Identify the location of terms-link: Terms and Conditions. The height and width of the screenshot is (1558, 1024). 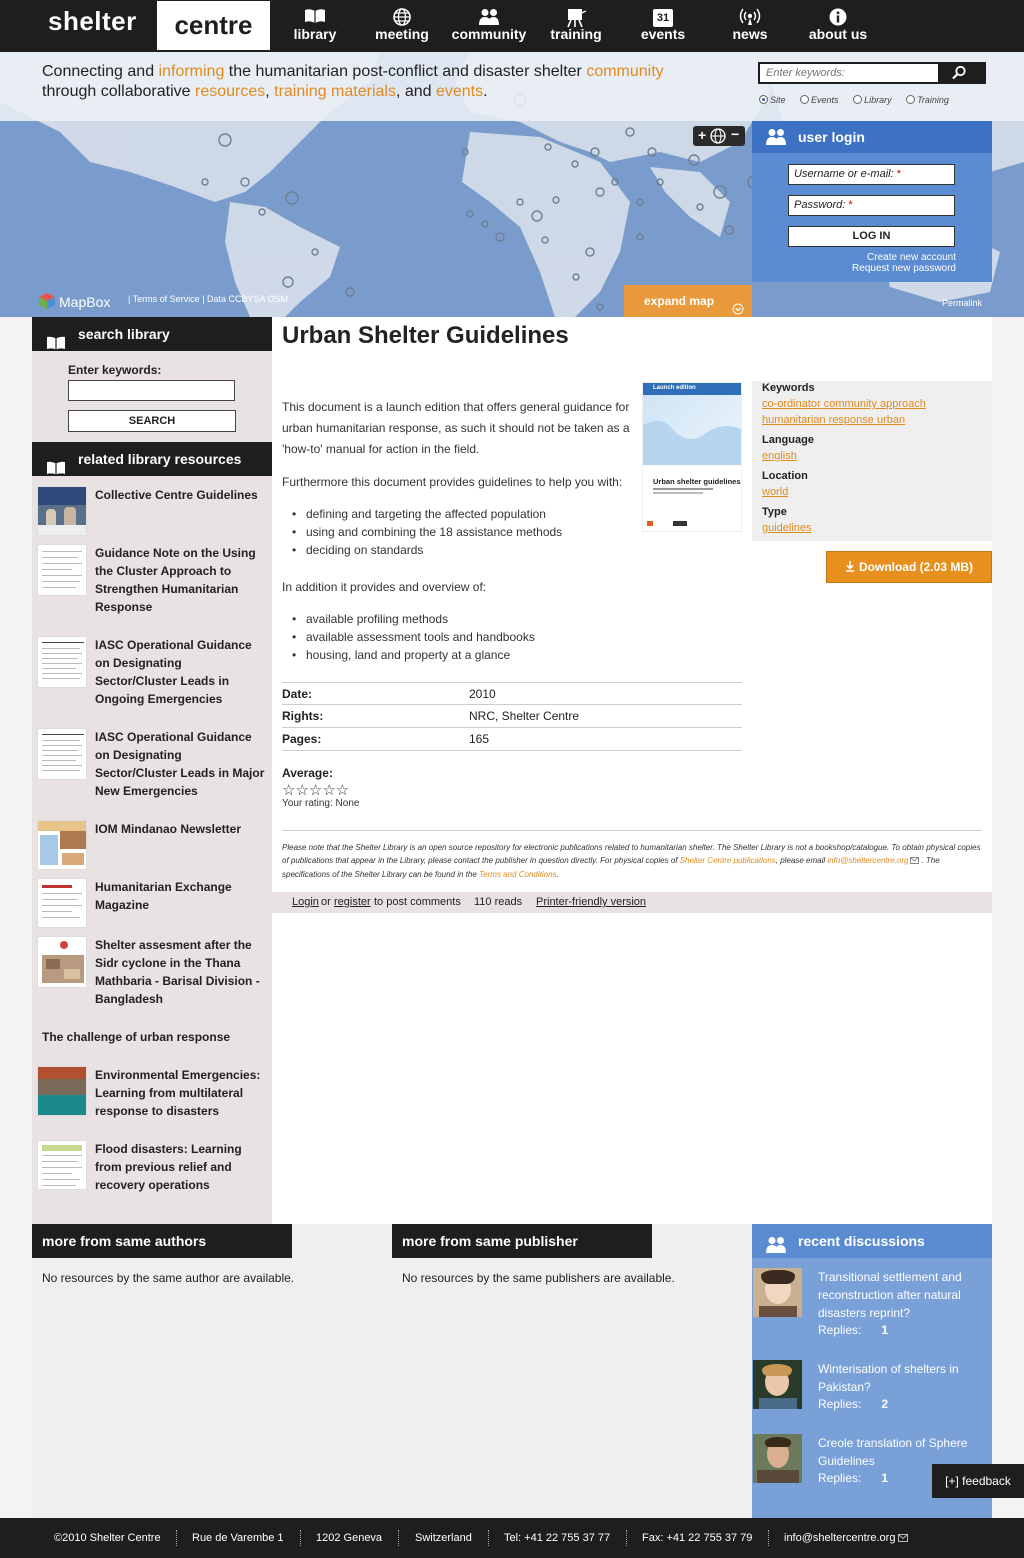
(518, 874).